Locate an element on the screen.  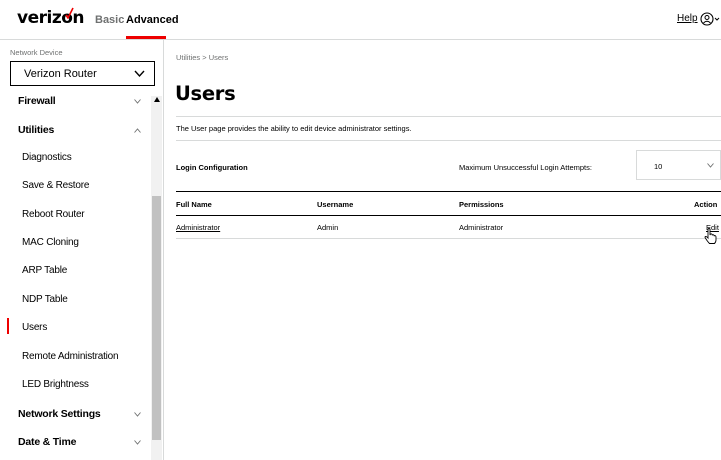
sidebar-item-label: MAC Cloning is located at coordinates (50, 242).